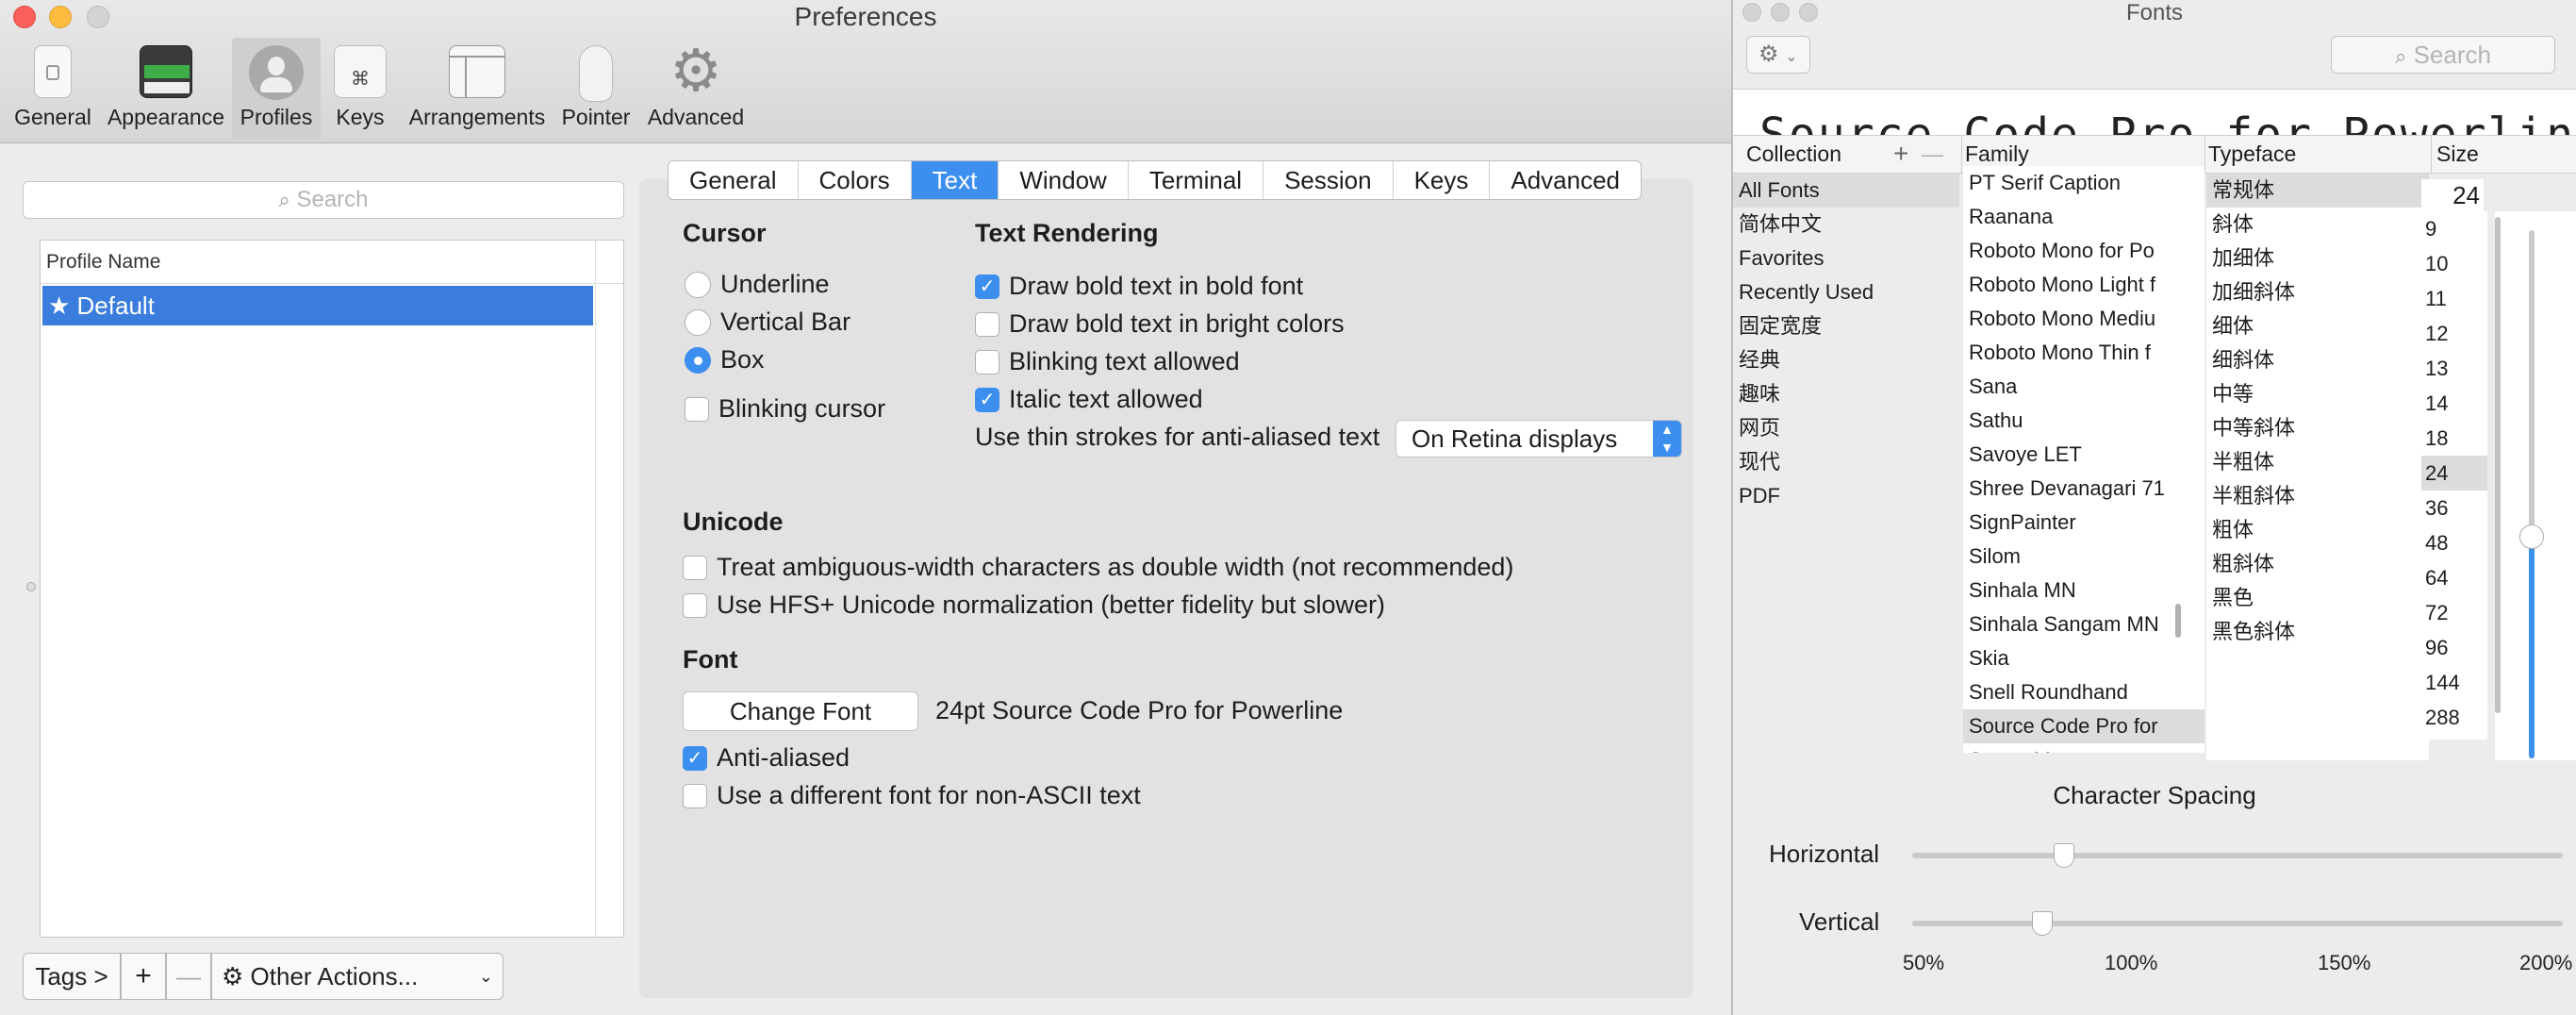 The width and height of the screenshot is (2576, 1015). Describe the element at coordinates (332, 262) in the screenshot. I see `profile-name-header: Profile Name` at that location.